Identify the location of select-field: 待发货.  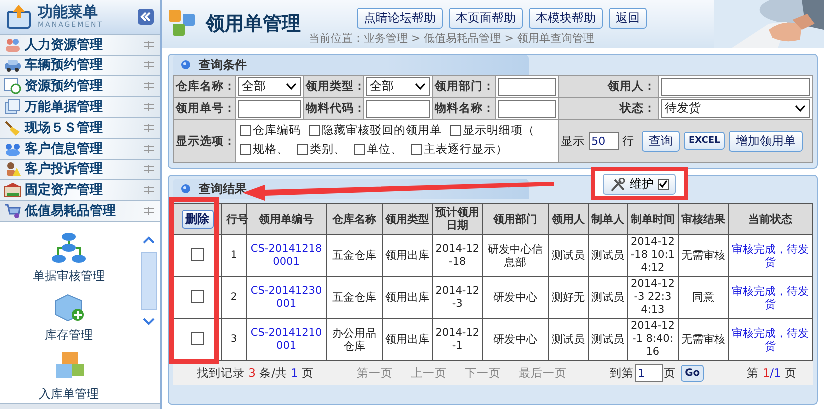
(735, 108).